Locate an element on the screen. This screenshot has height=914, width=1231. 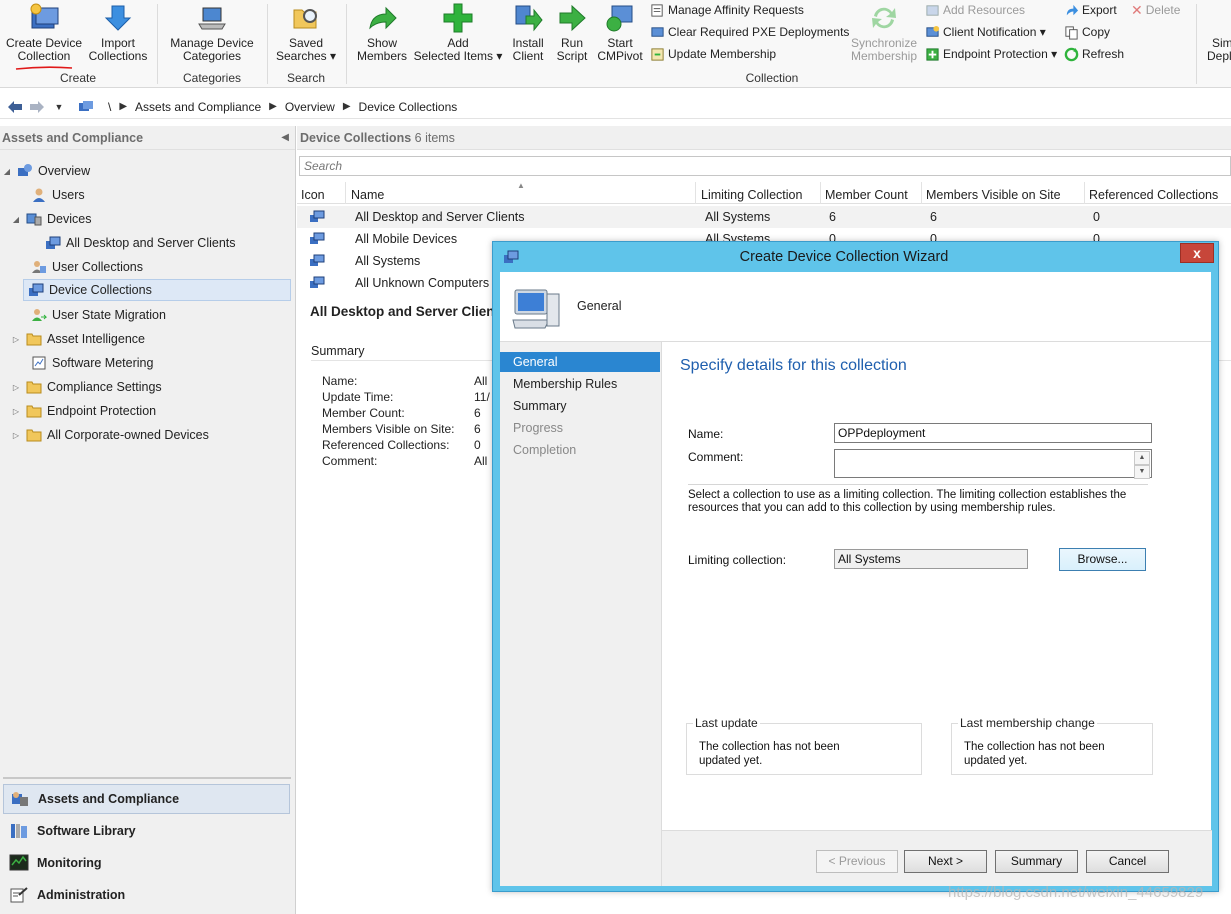
update-membership-icon is located at coordinates (657, 54).